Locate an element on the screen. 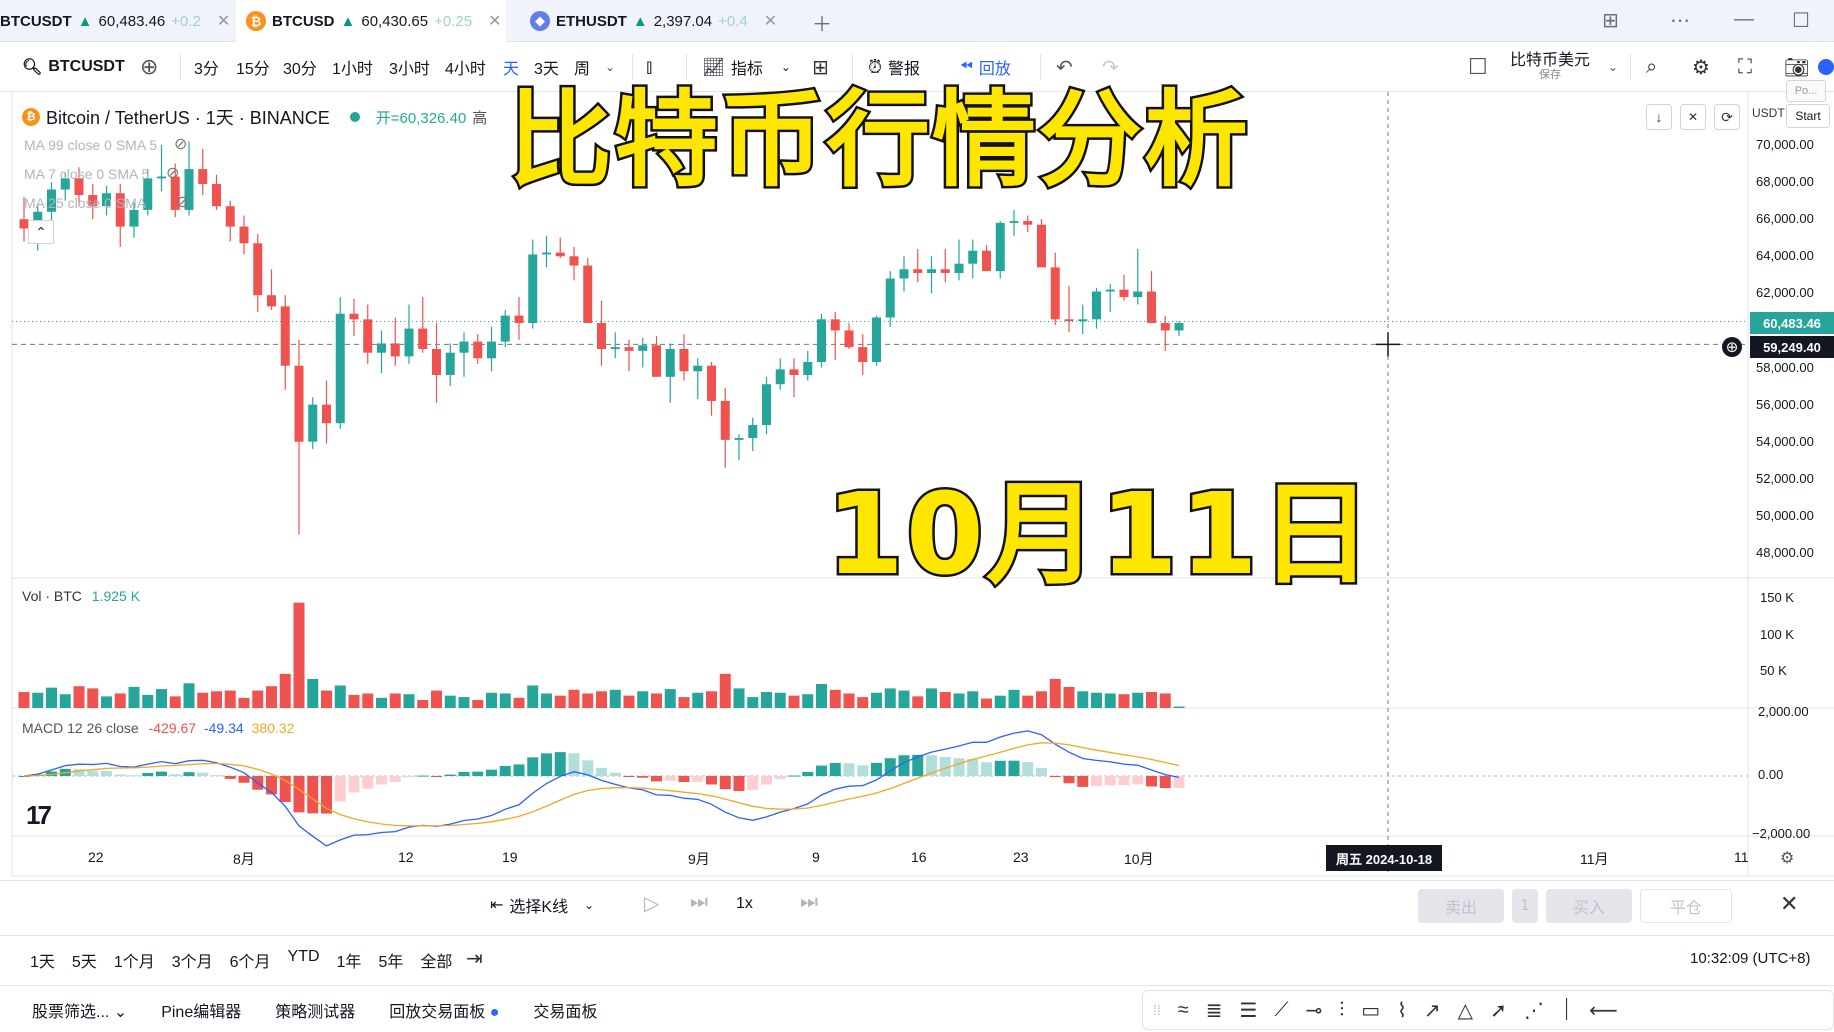 The height and width of the screenshot is (1032, 1834). range-ytd: YTD is located at coordinates (304, 960).